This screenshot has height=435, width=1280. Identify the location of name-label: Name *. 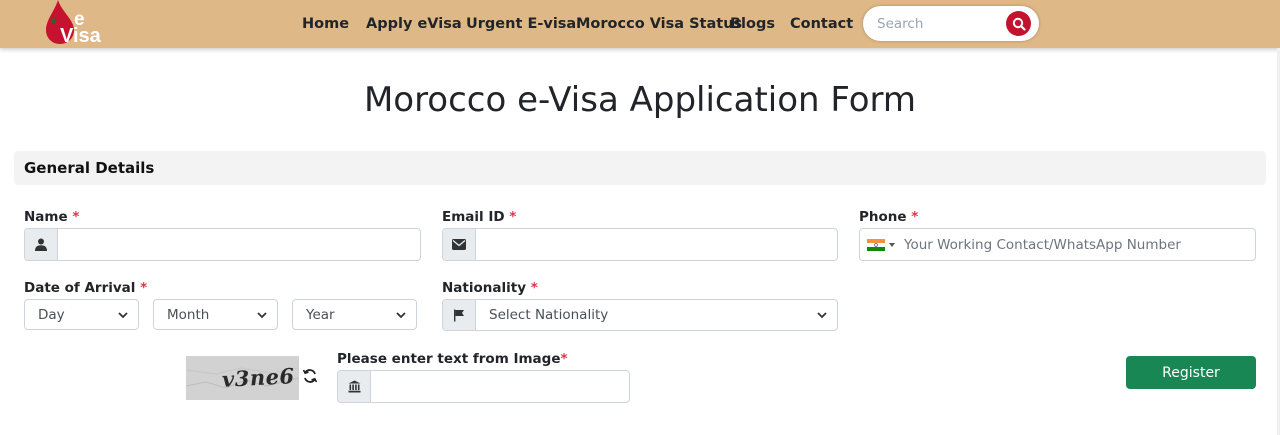
(51, 217).